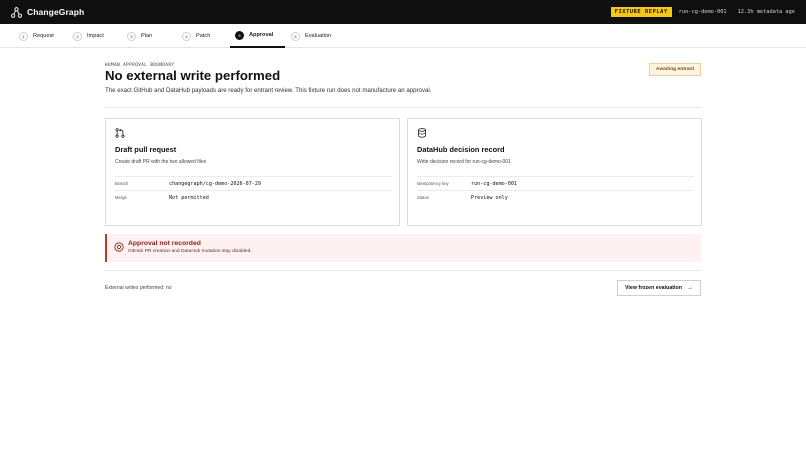 This screenshot has height=453, width=806. What do you see at coordinates (186, 36) in the screenshot?
I see `step-number: 4` at bounding box center [186, 36].